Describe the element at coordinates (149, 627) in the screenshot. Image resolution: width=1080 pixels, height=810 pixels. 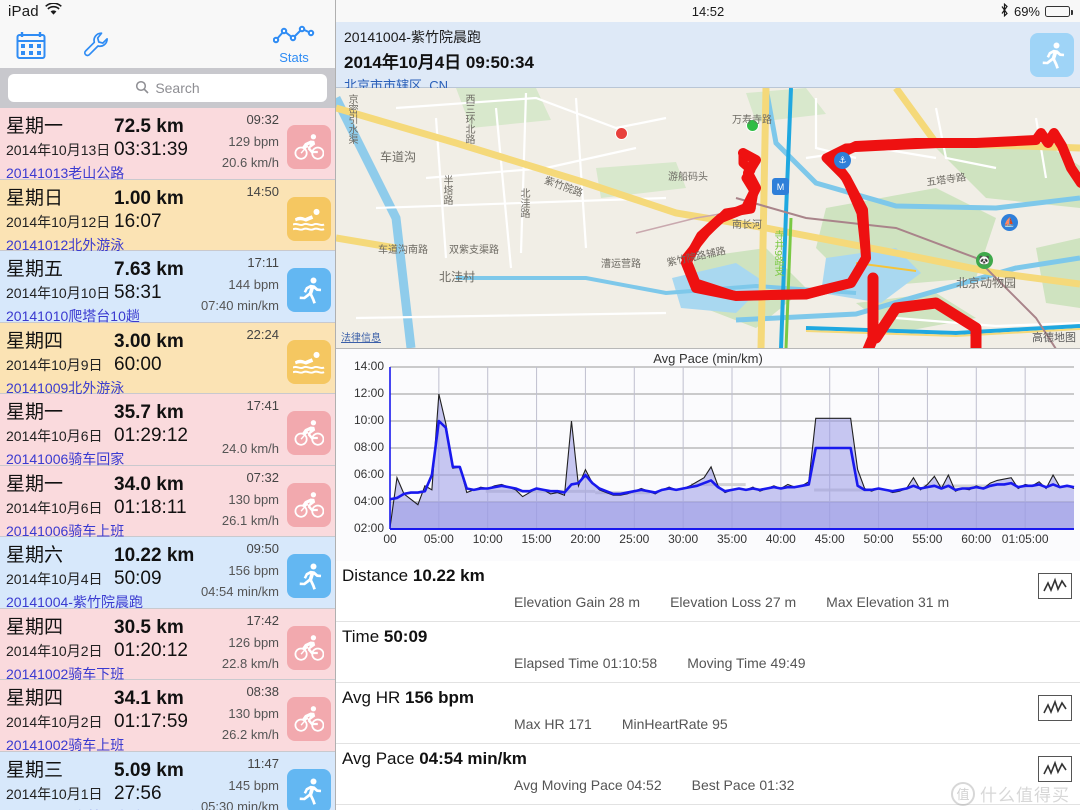
I see `activity-distance: 30.5 km` at that location.